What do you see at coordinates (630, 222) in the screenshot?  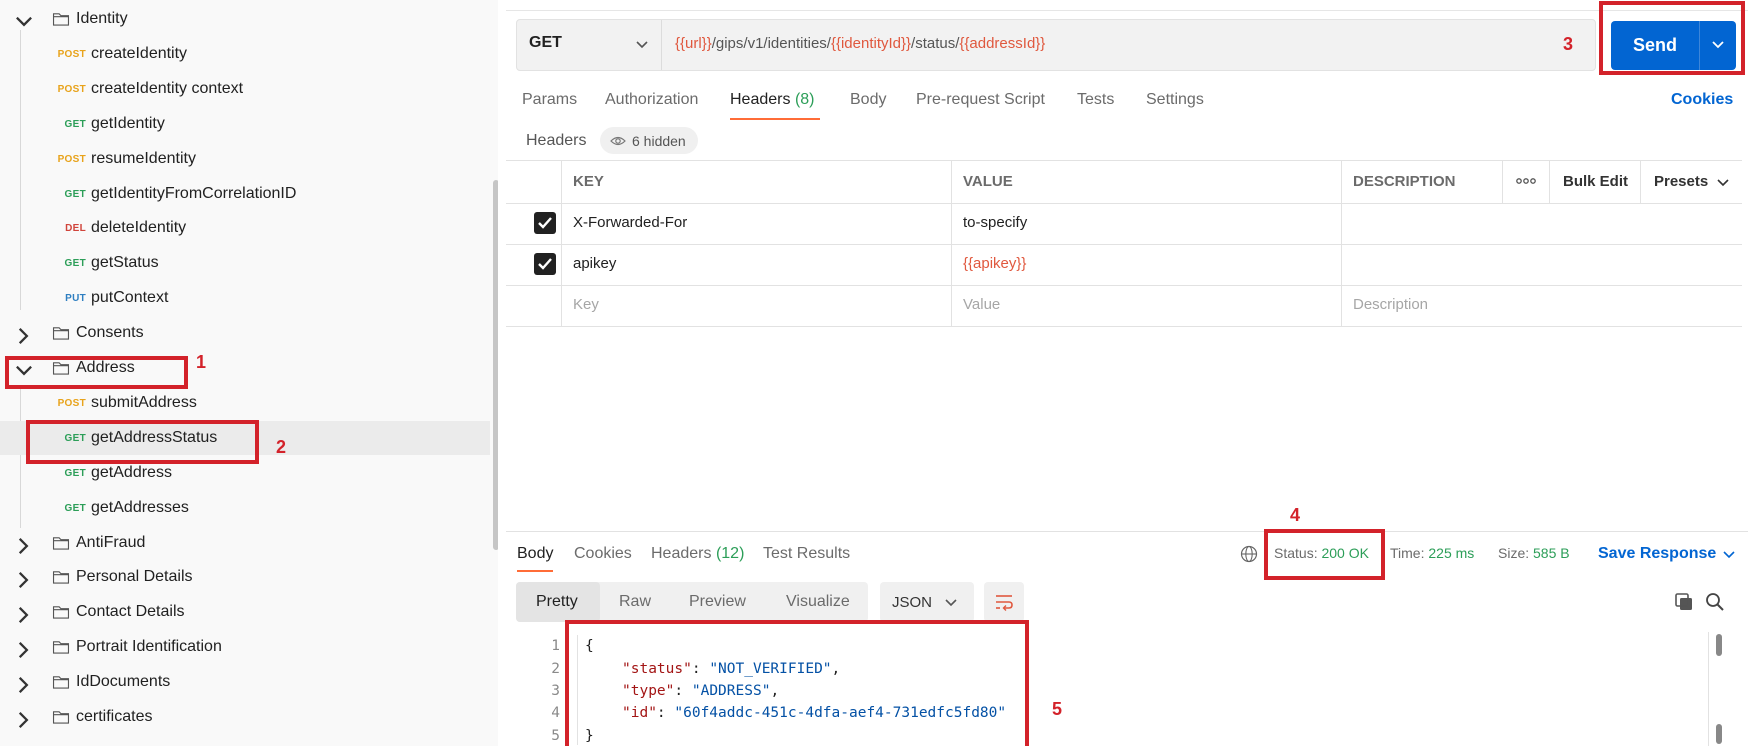 I see `header-key-cell: X-Forwarded-For` at bounding box center [630, 222].